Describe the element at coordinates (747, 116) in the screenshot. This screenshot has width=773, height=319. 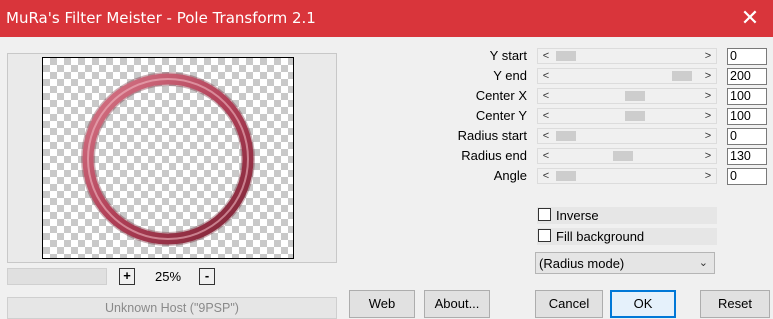
I see `center-y-value-field: 100` at that location.